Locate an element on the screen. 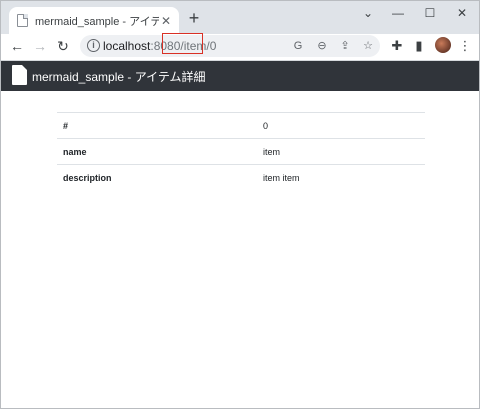 The width and height of the screenshot is (480, 409). maximize-button: ☐ is located at coordinates (430, 13).